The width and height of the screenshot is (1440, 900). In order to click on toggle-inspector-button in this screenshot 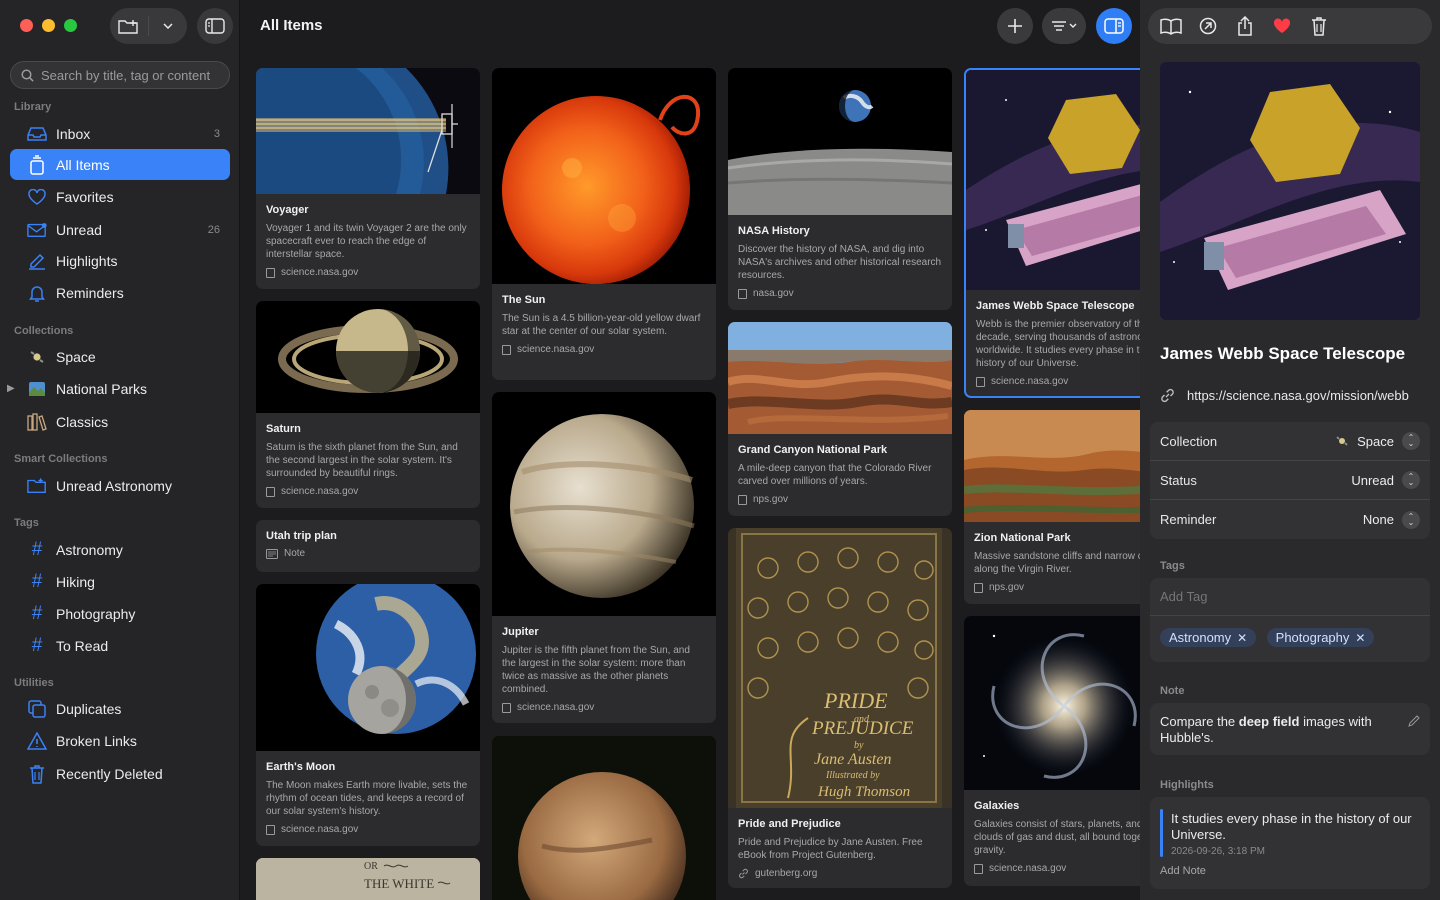, I will do `click(1114, 26)`.